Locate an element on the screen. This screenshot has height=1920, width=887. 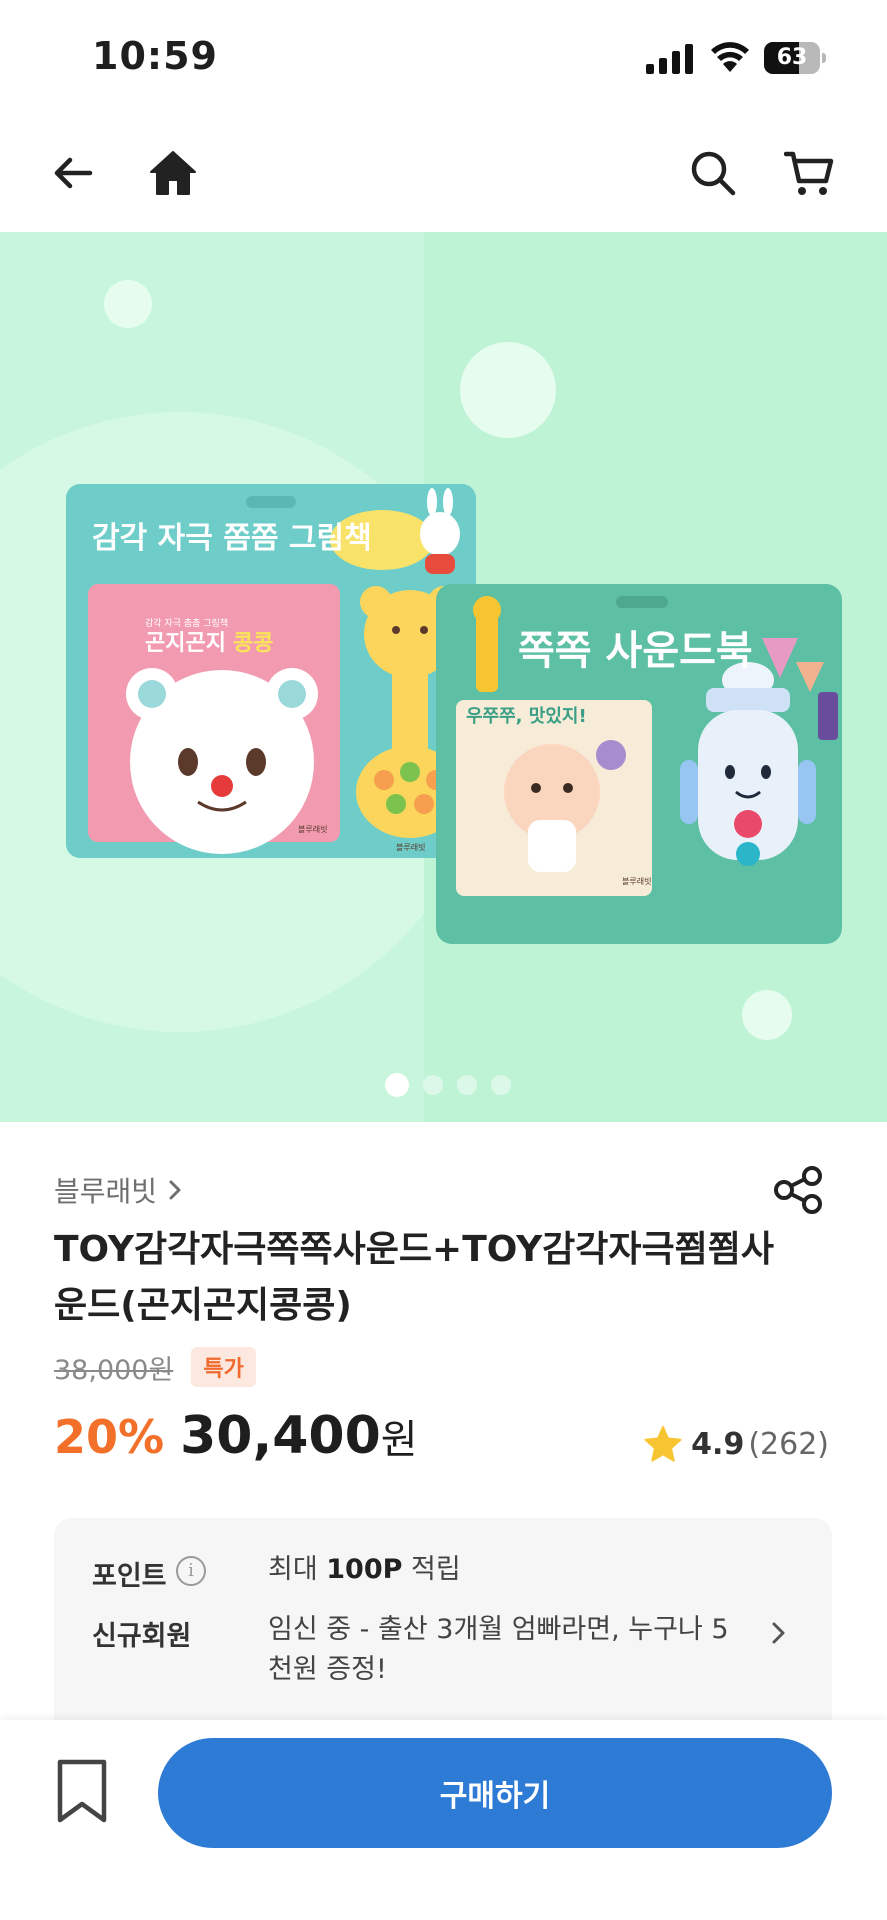
brand-link: 블루래빗 is located at coordinates (118, 1190).